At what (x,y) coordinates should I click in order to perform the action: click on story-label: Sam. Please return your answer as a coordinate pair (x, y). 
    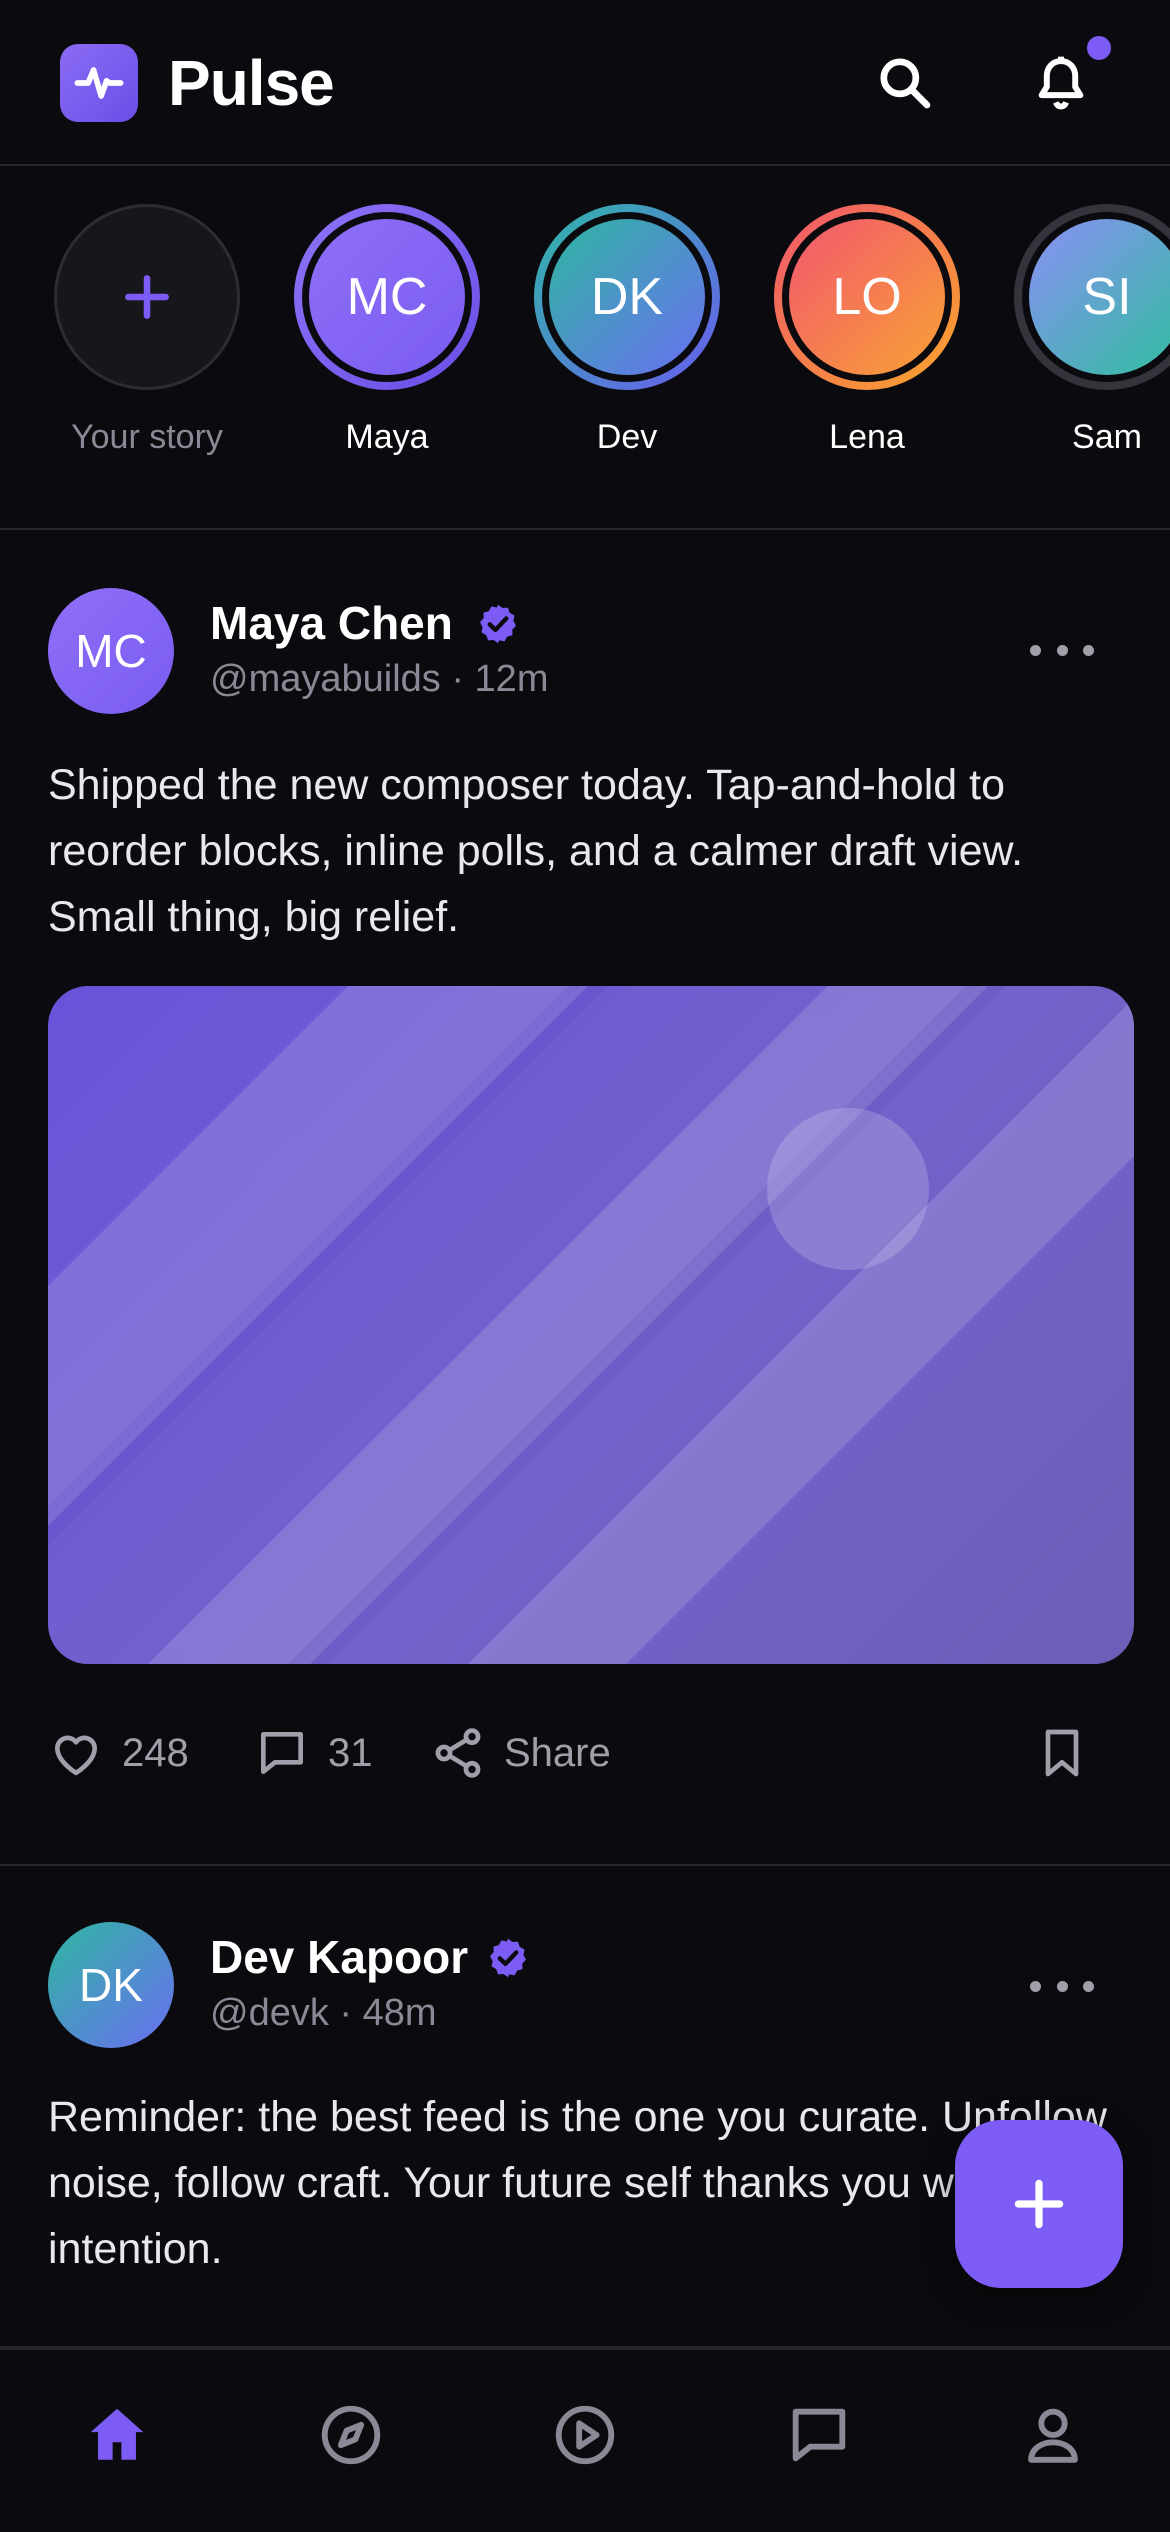
    Looking at the image, I should click on (1107, 437).